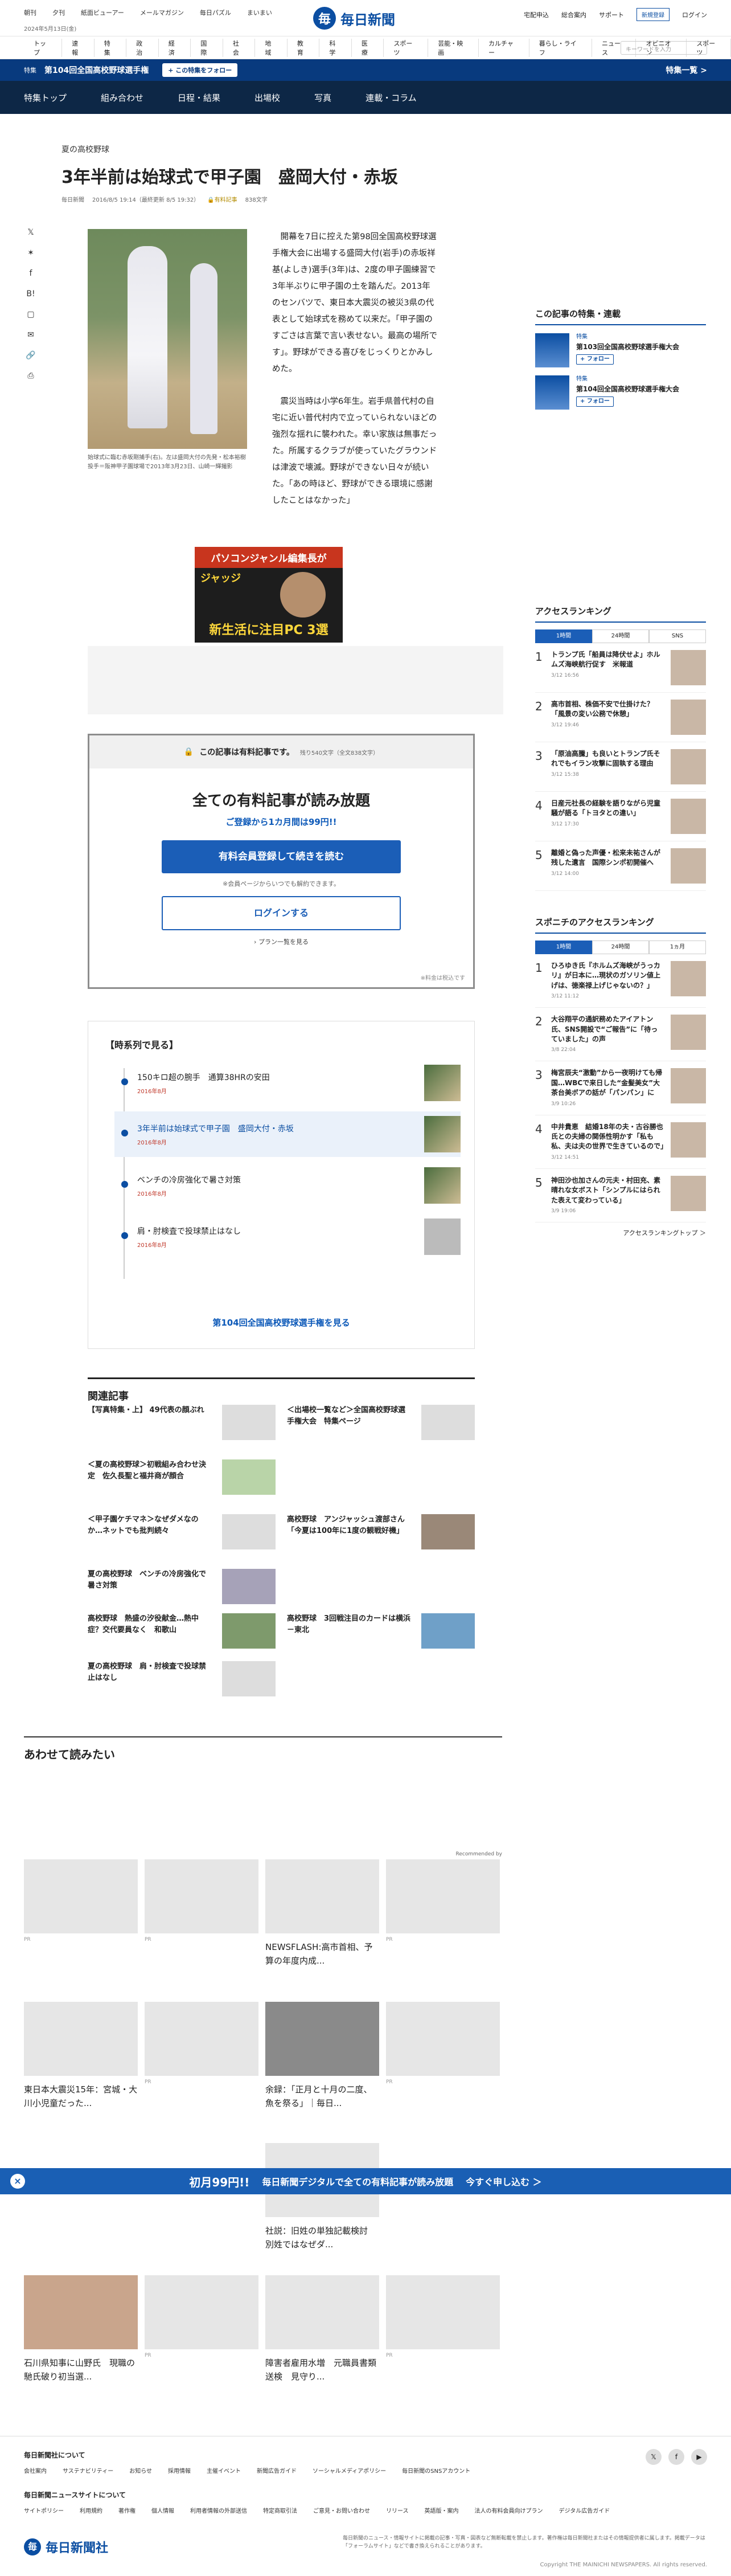  I want to click on plans-link: › プラン一覧を見る, so click(281, 941).